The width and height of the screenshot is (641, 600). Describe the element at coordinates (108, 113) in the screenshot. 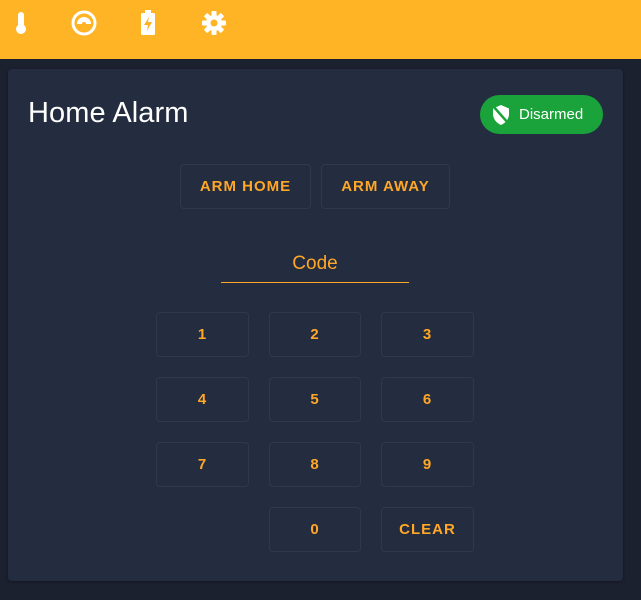

I see `card-title: Home Alarm` at that location.